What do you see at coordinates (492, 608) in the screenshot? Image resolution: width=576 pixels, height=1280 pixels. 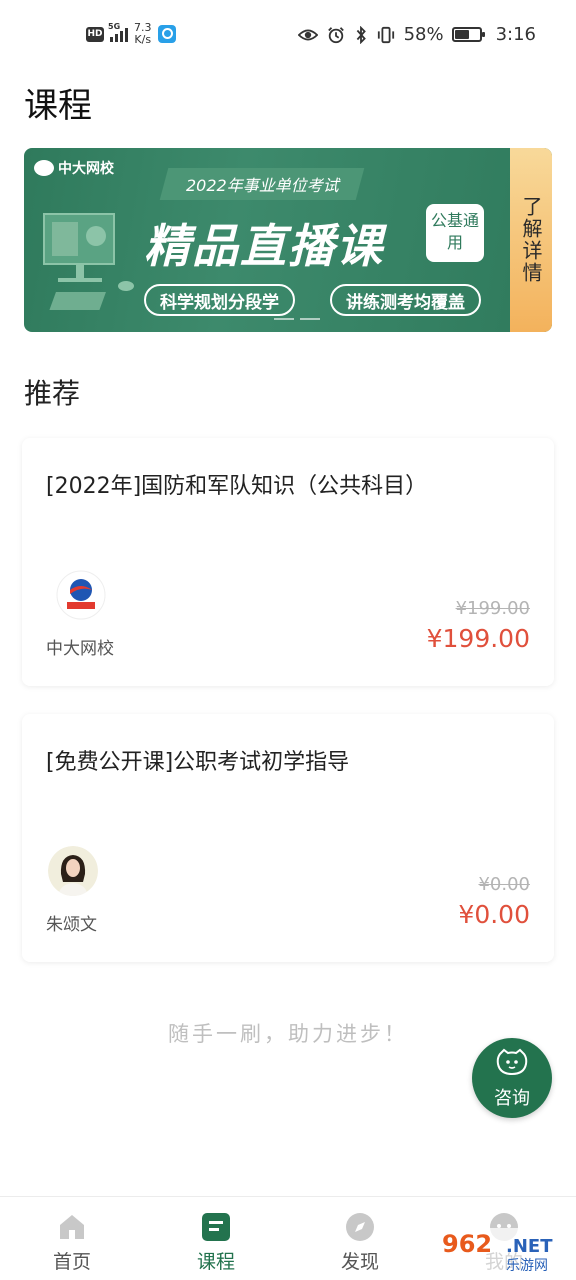 I see `original-price: ¥199.00` at bounding box center [492, 608].